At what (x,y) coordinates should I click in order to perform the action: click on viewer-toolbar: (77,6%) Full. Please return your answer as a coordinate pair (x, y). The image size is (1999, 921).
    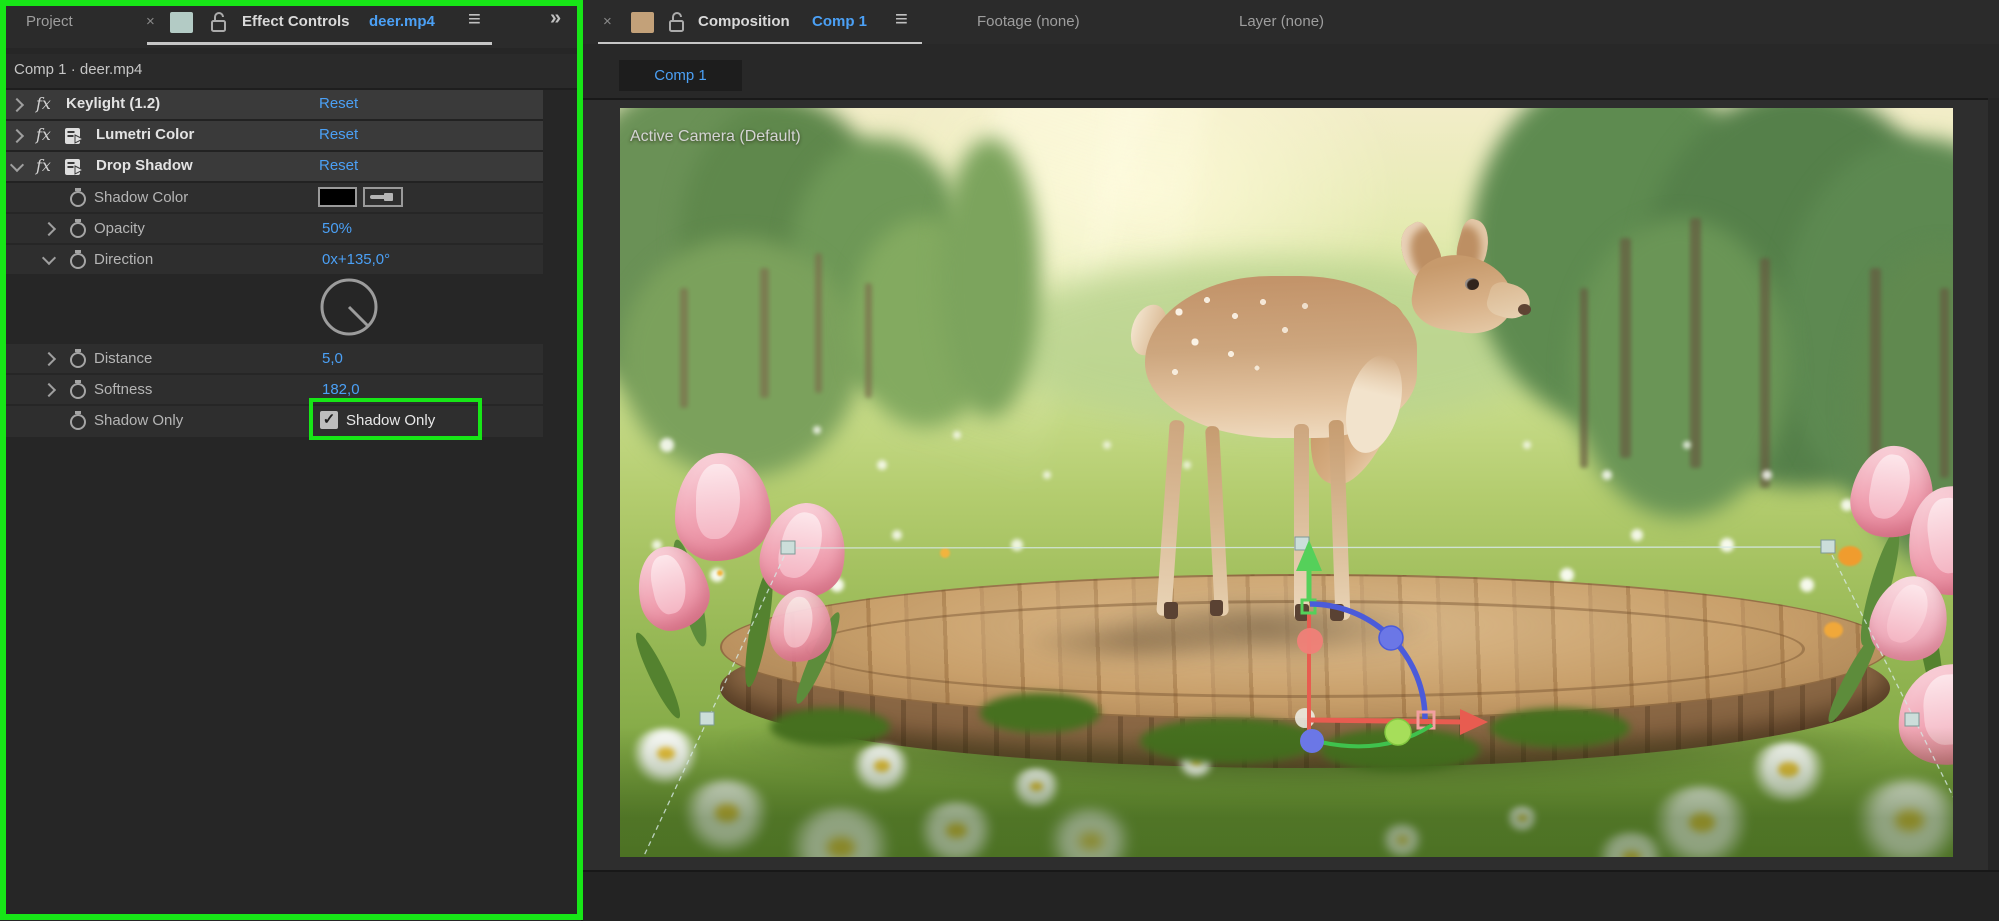
    Looking at the image, I should click on (1291, 895).